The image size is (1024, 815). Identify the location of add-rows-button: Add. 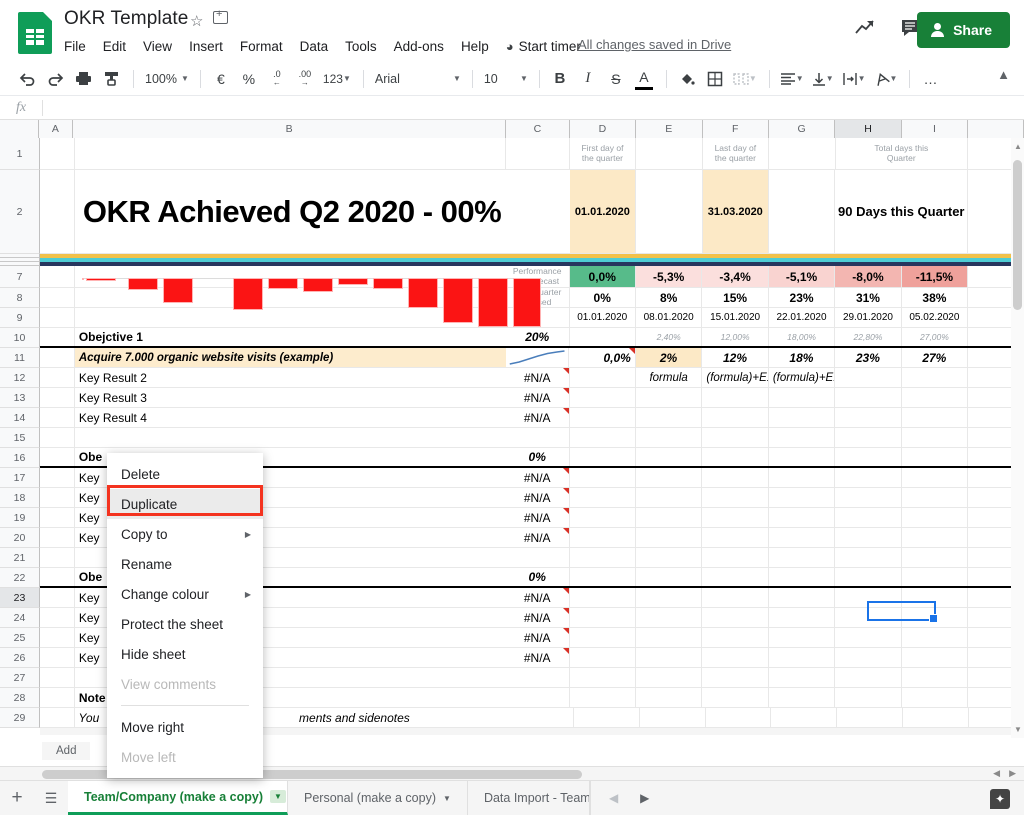
(66, 751).